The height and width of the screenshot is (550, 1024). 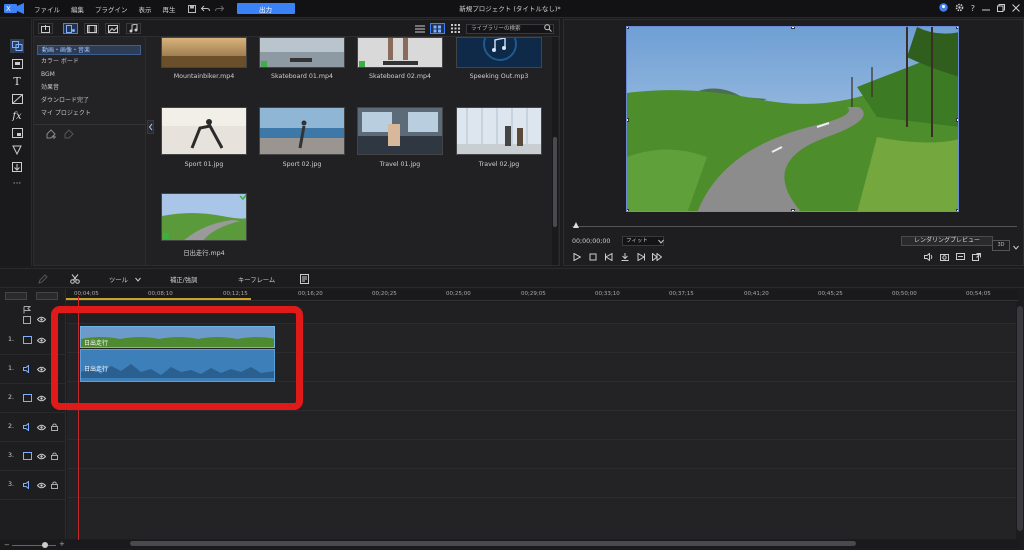 What do you see at coordinates (609, 257) in the screenshot?
I see `previous-frame-icon` at bounding box center [609, 257].